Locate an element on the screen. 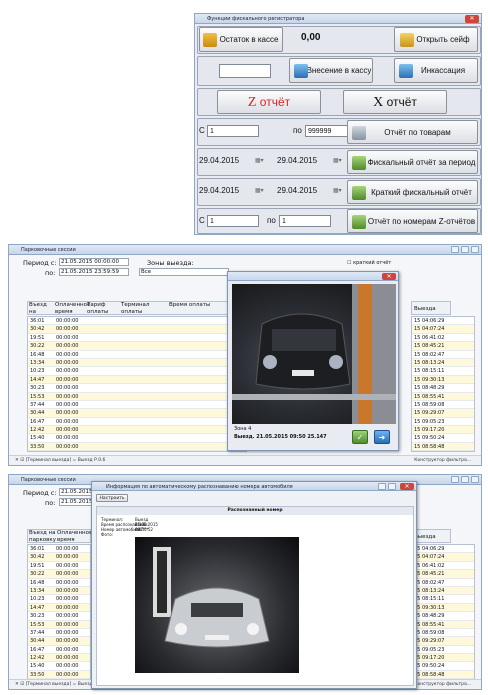  entry-time-cell: 30:44 is located at coordinates (37, 413).